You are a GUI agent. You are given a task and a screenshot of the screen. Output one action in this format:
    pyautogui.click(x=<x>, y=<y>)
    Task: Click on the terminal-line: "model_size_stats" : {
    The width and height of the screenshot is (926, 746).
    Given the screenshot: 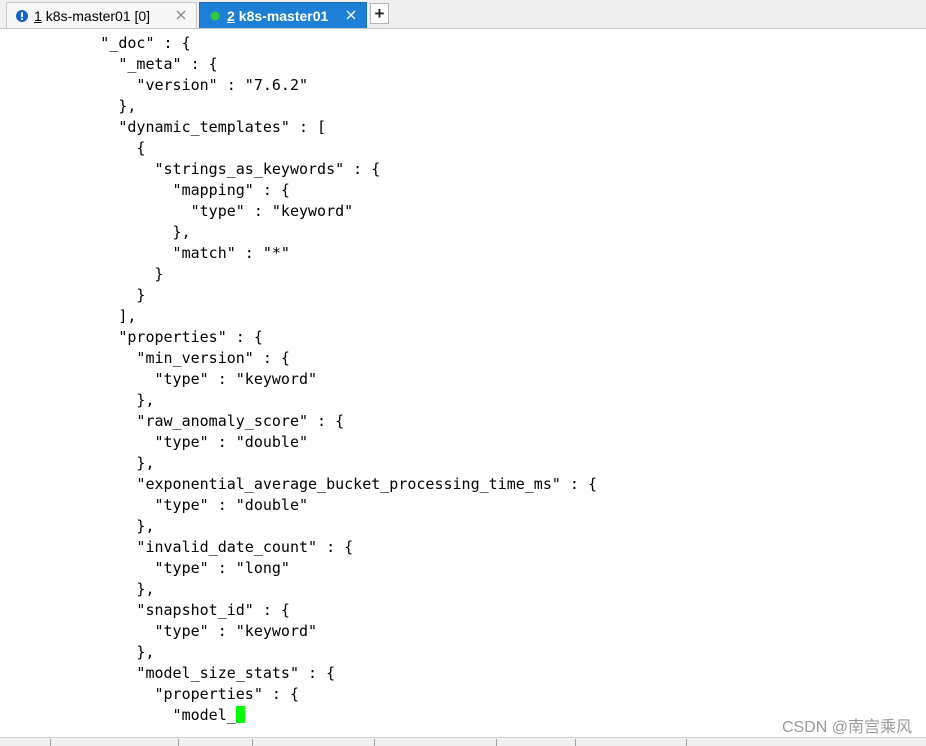 What is the action you would take?
    pyautogui.click(x=463, y=673)
    